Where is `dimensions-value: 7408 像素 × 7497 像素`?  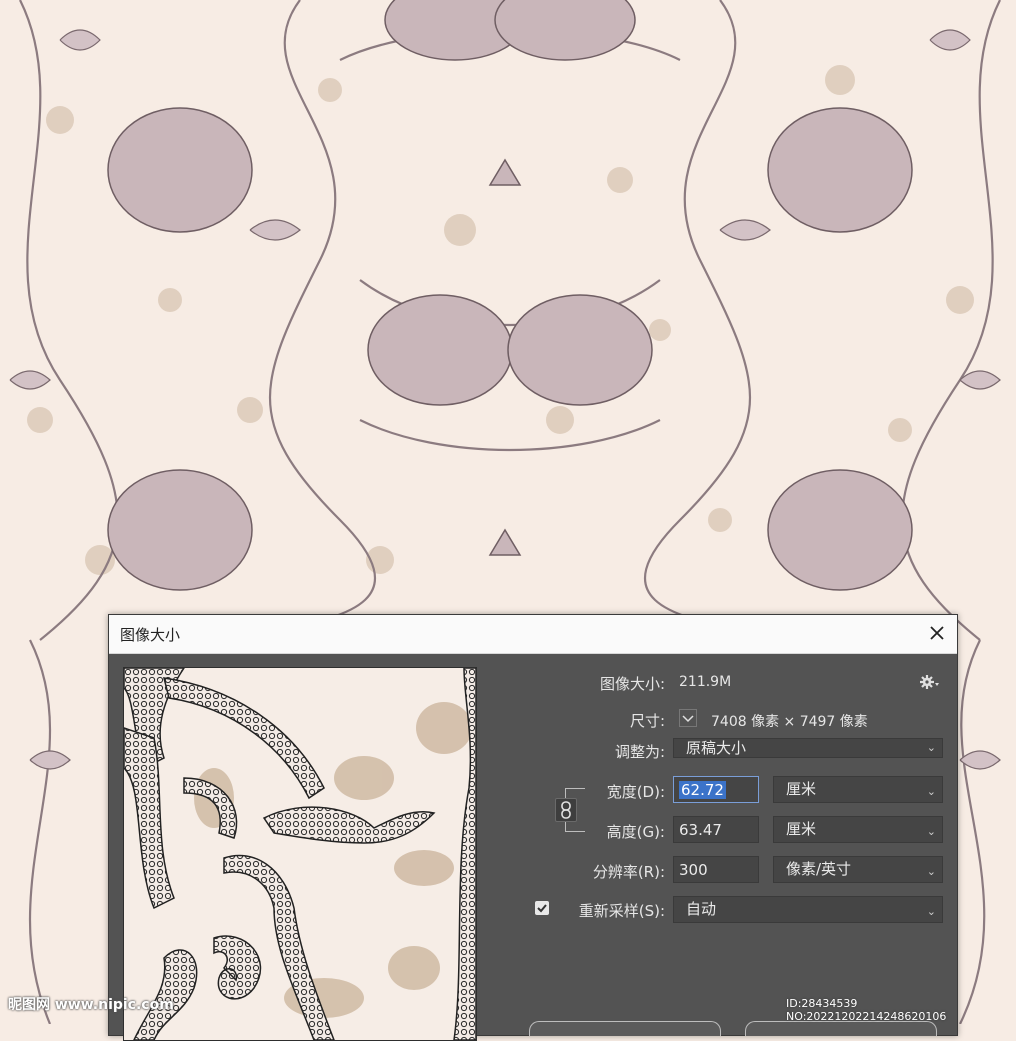 dimensions-value: 7408 像素 × 7497 像素 is located at coordinates (789, 722).